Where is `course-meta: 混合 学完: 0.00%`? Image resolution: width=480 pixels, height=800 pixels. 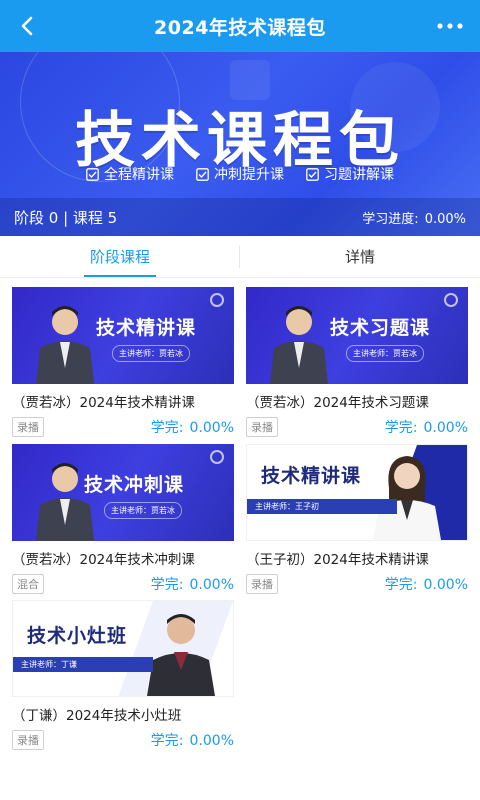
course-meta: 混合 学完: 0.00% is located at coordinates (123, 584).